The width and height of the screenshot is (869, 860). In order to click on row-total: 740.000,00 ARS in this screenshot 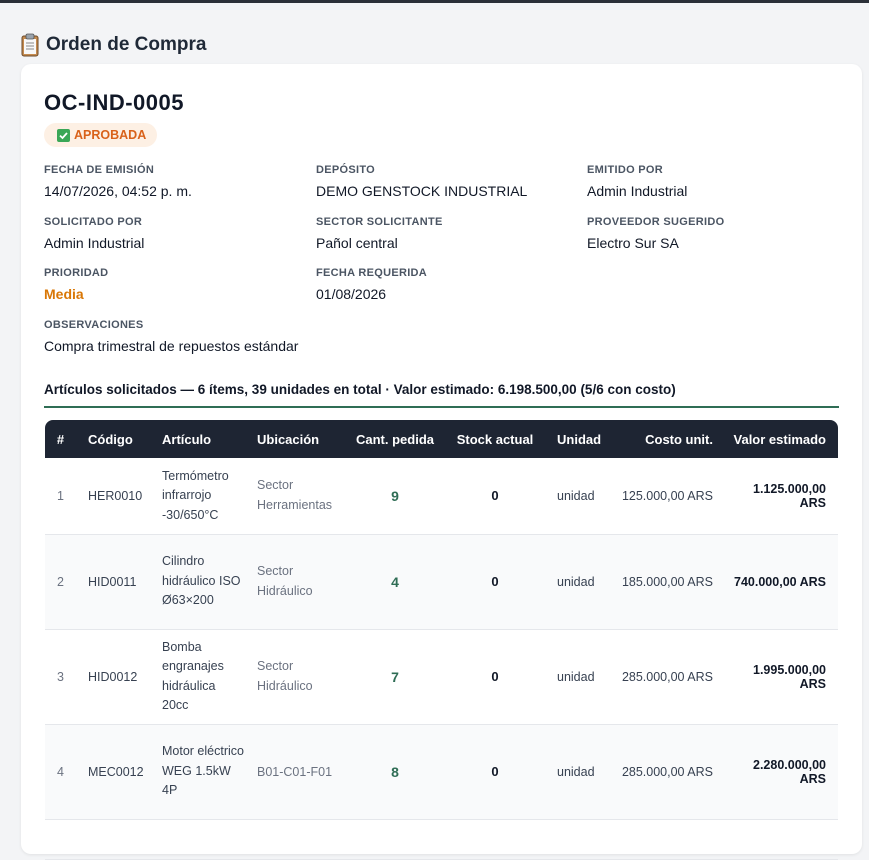, I will do `click(781, 582)`.